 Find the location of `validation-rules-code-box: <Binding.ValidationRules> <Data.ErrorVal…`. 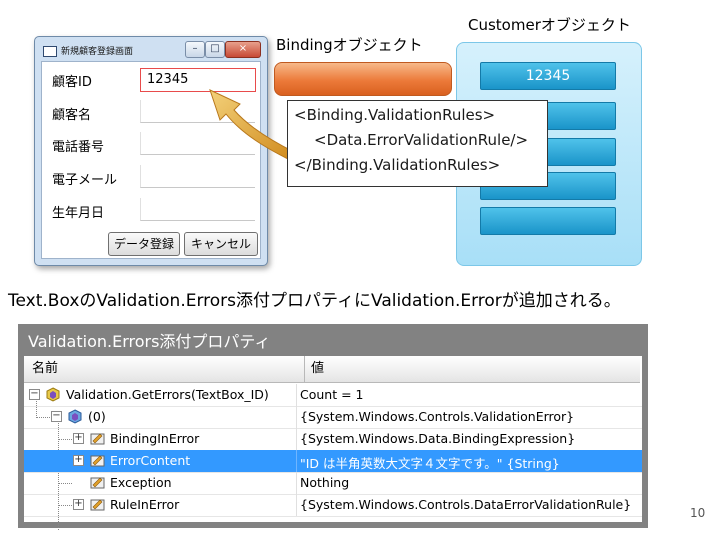

validation-rules-code-box: <Binding.ValidationRules> <Data.ErrorVal… is located at coordinates (417, 143).